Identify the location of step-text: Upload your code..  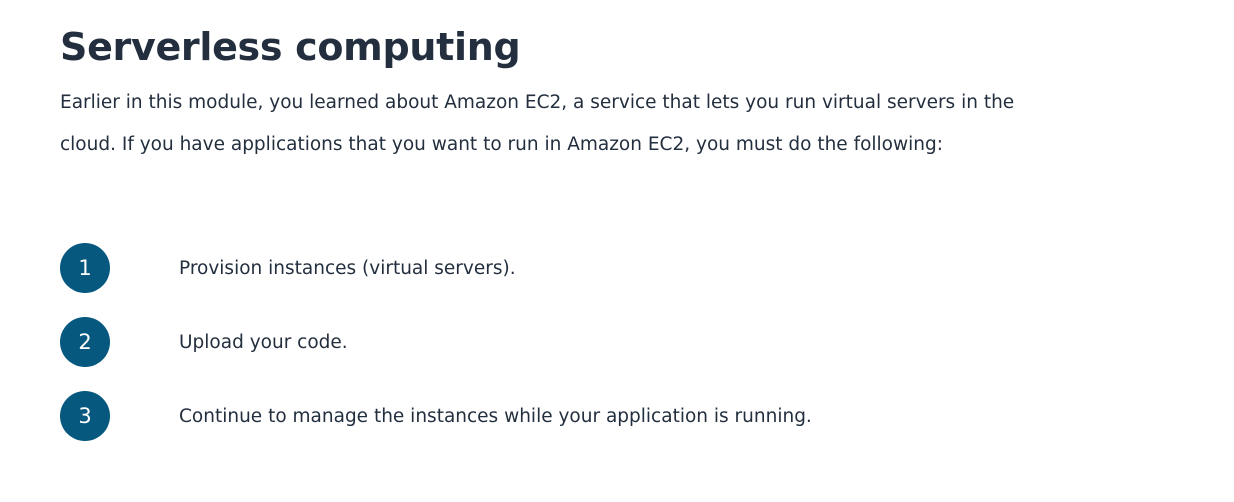
(263, 342).